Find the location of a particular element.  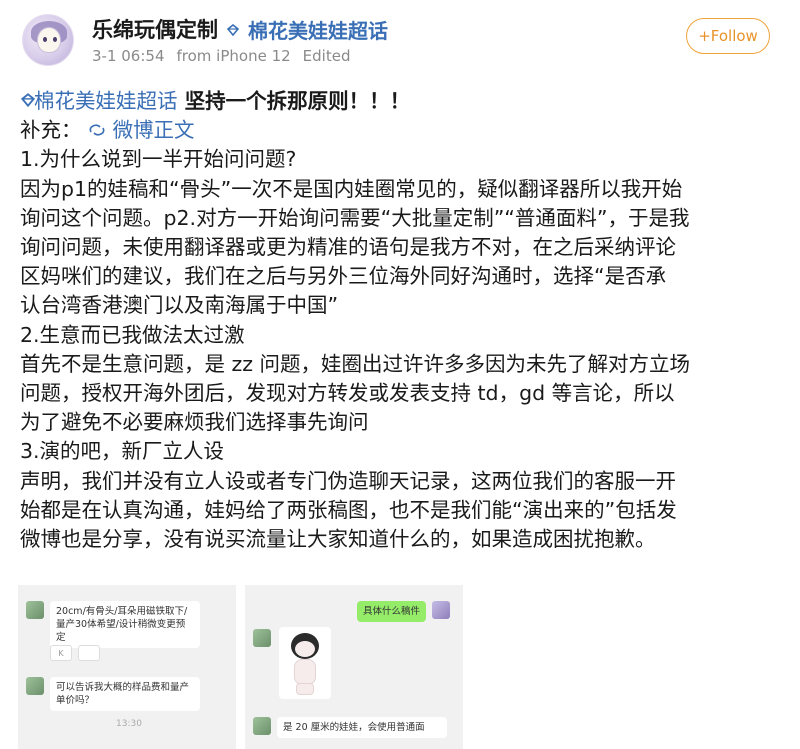

body-line: 因为p1的娃稿和“骨头”一次不是国内娃圈常见的，疑似翻译器所以我开始 is located at coordinates (351, 188).